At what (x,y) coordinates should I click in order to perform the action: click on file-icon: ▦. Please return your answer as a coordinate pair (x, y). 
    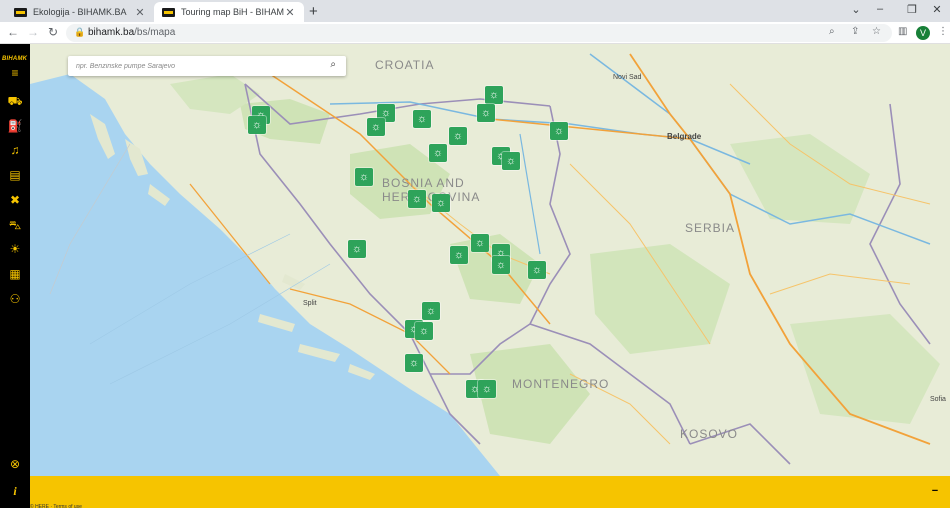
    Looking at the image, I should click on (15, 274).